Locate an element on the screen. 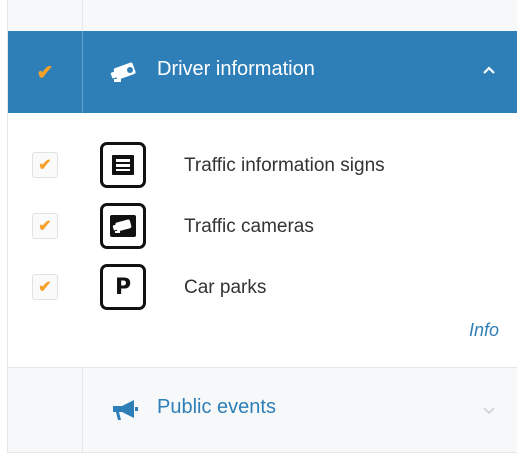 The height and width of the screenshot is (453, 517). car-park-icon: P is located at coordinates (123, 287).